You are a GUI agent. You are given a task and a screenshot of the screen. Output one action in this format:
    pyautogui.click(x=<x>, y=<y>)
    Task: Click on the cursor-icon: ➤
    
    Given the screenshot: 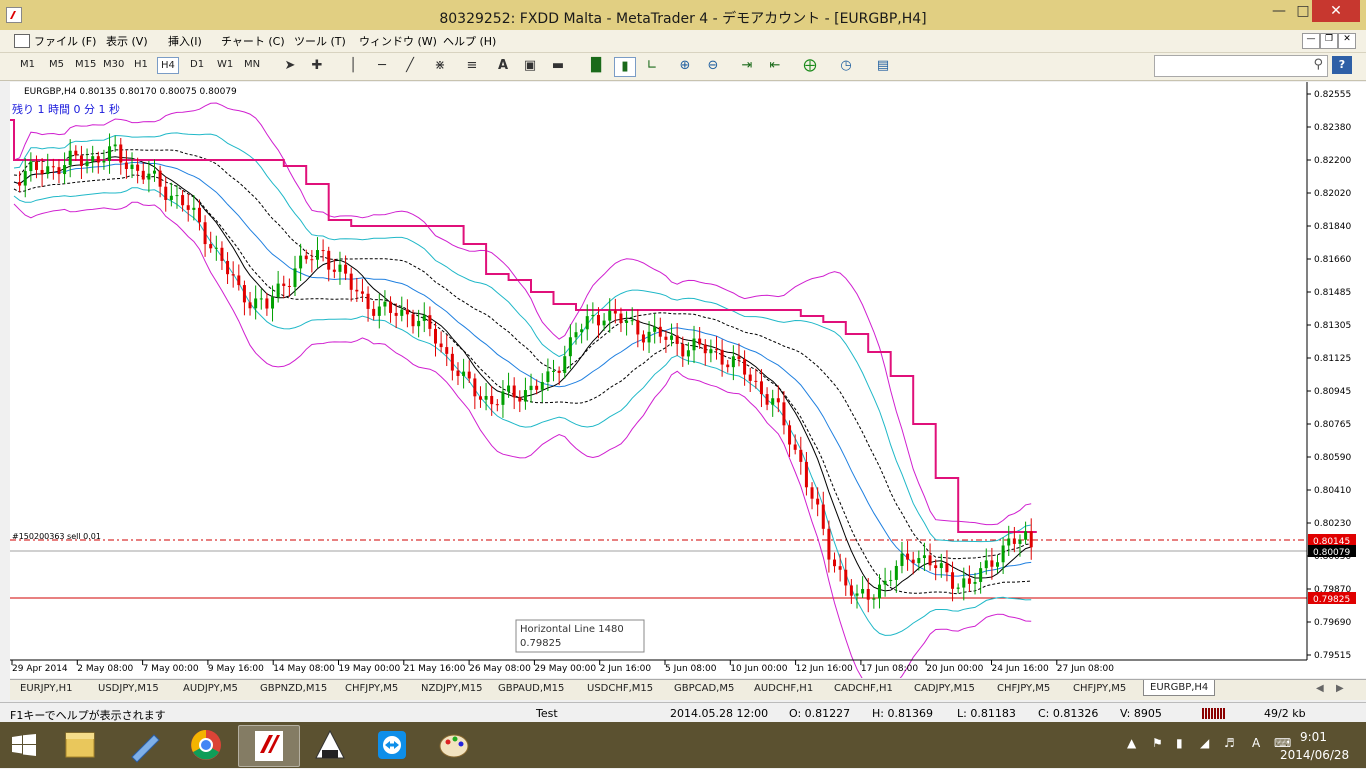 What is the action you would take?
    pyautogui.click(x=290, y=66)
    